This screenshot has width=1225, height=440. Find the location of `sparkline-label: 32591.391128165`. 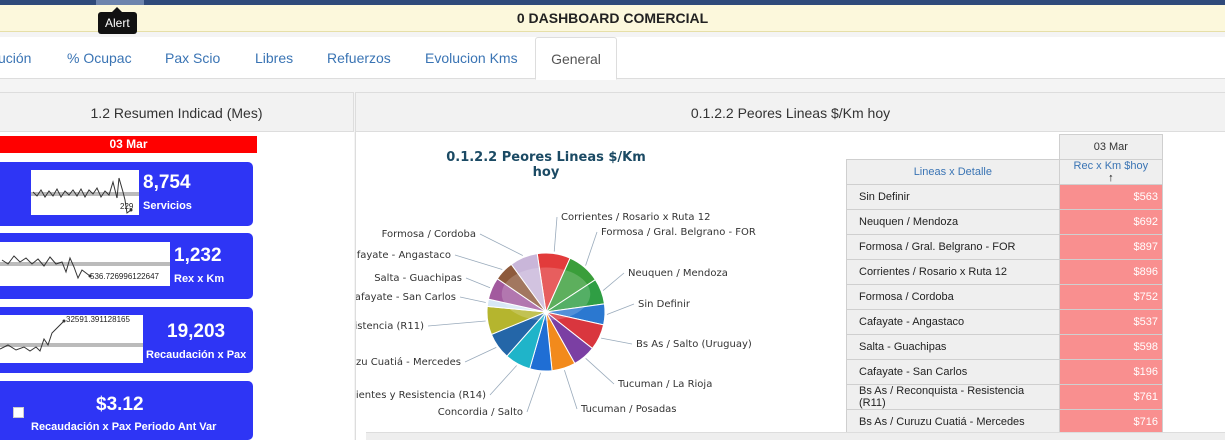

sparkline-label: 32591.391128165 is located at coordinates (98, 319).